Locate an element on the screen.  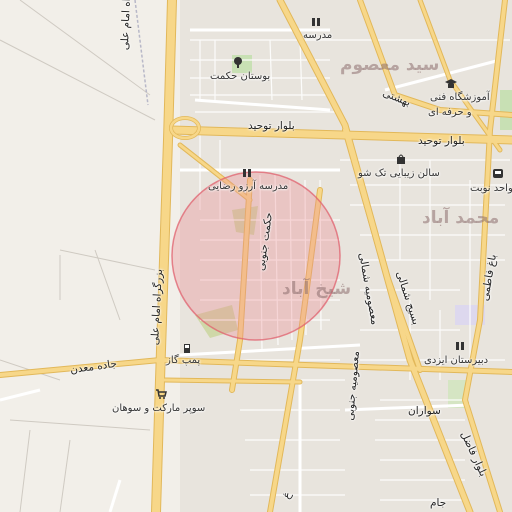
poi-label-salon: سالن زیبایی تک شو is located at coordinates (399, 174).